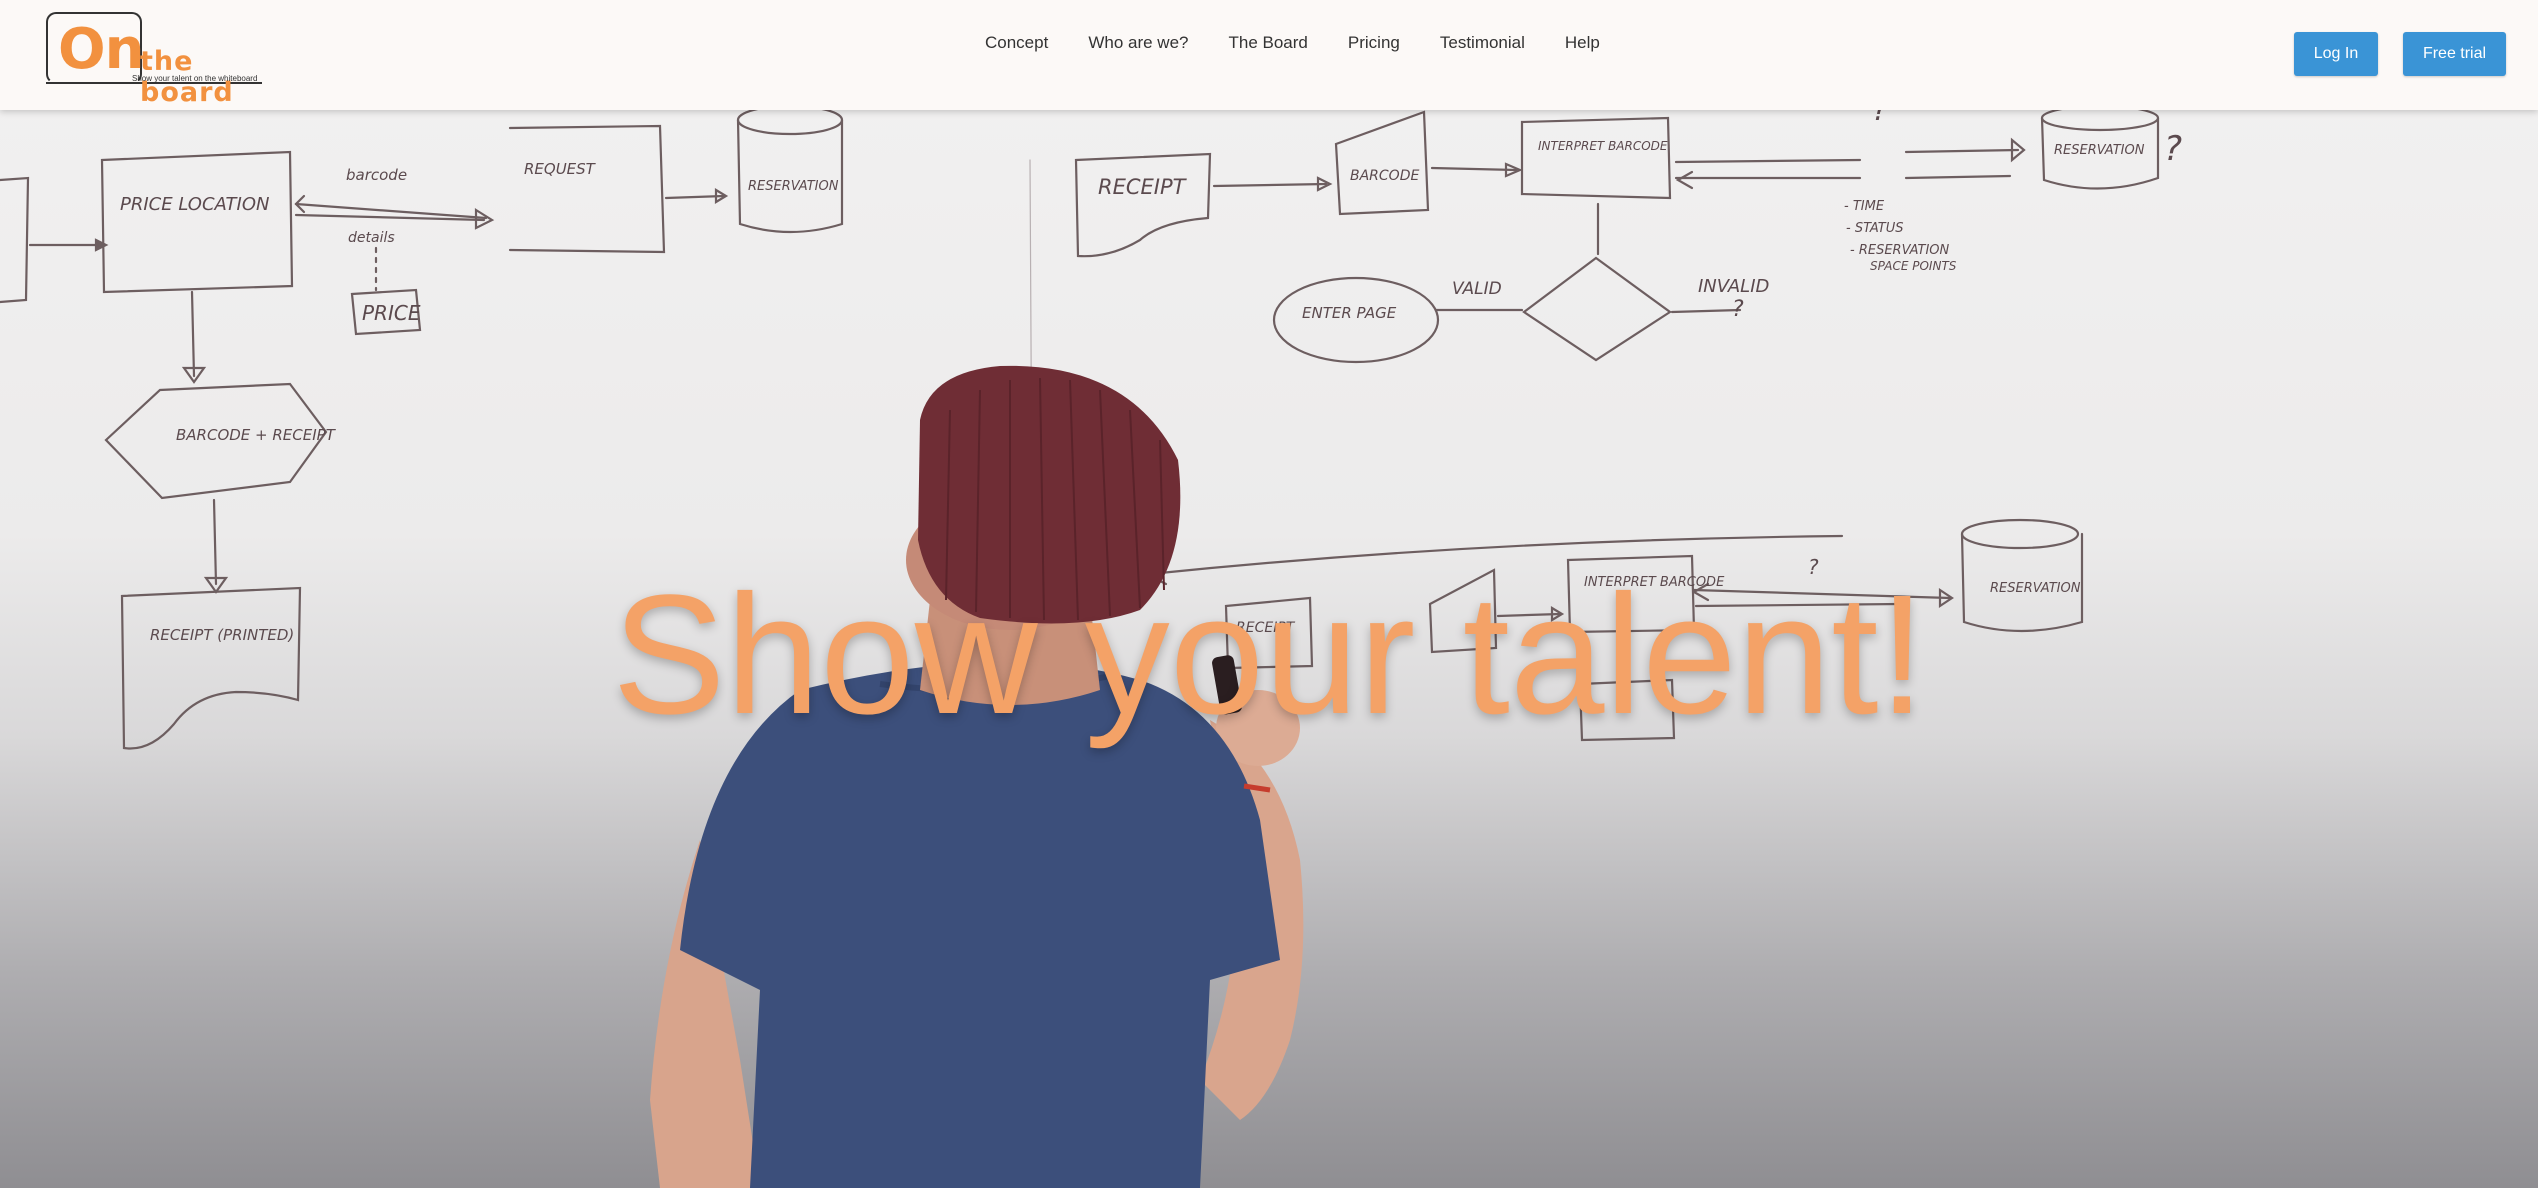 The image size is (2538, 1188). What do you see at coordinates (1268, 43) in the screenshot?
I see `nav-item-the-board: The Board` at bounding box center [1268, 43].